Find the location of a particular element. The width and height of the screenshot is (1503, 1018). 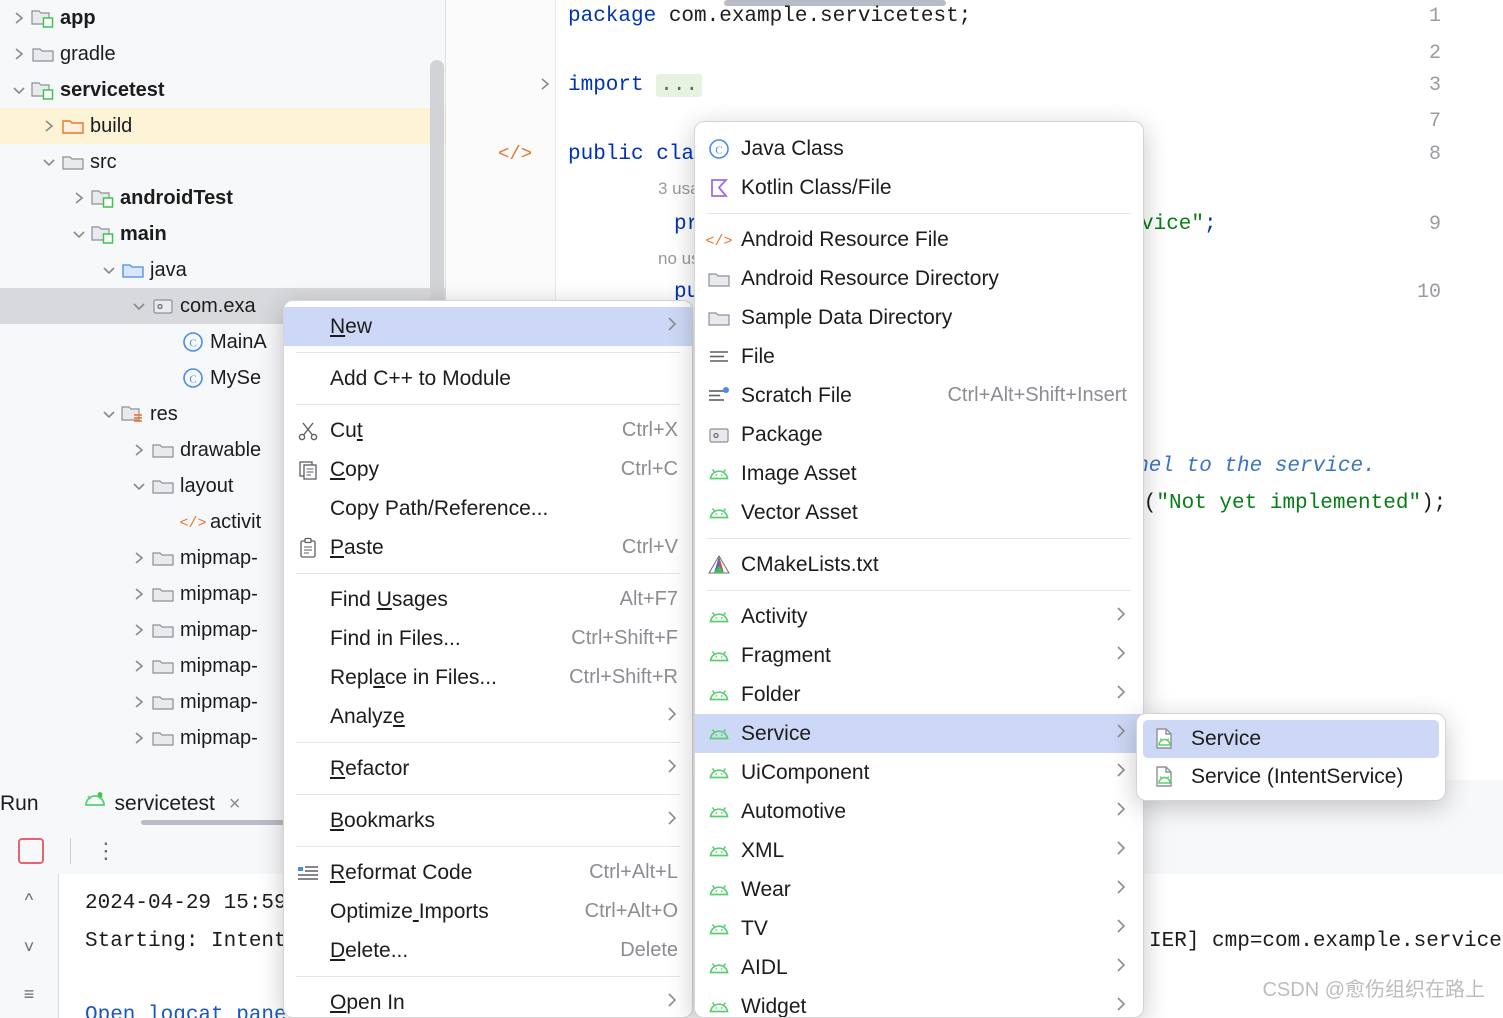

tree-item-label: layout is located at coordinates (207, 485).